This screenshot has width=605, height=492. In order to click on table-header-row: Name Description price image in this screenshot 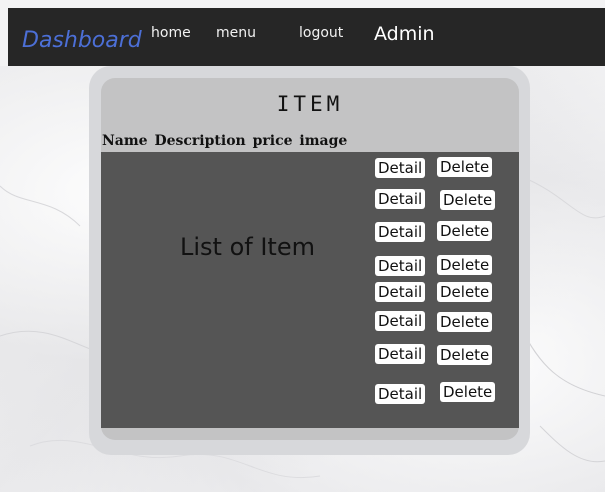, I will do `click(224, 141)`.